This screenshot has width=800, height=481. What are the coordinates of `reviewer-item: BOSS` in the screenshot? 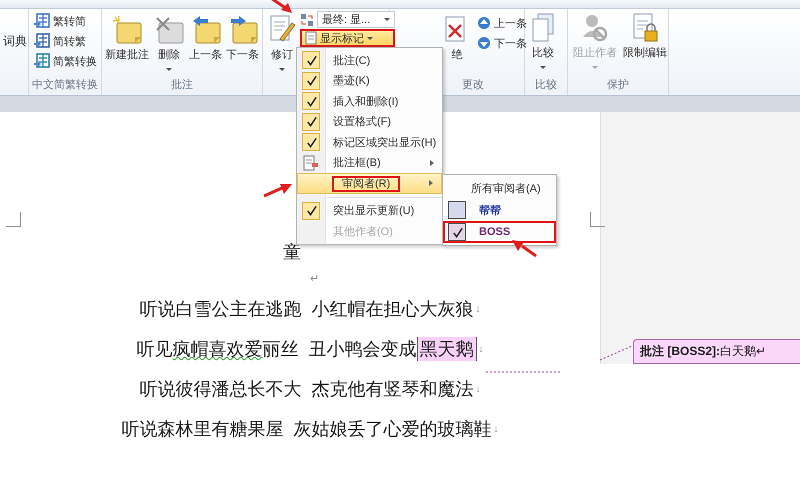 It's located at (499, 232).